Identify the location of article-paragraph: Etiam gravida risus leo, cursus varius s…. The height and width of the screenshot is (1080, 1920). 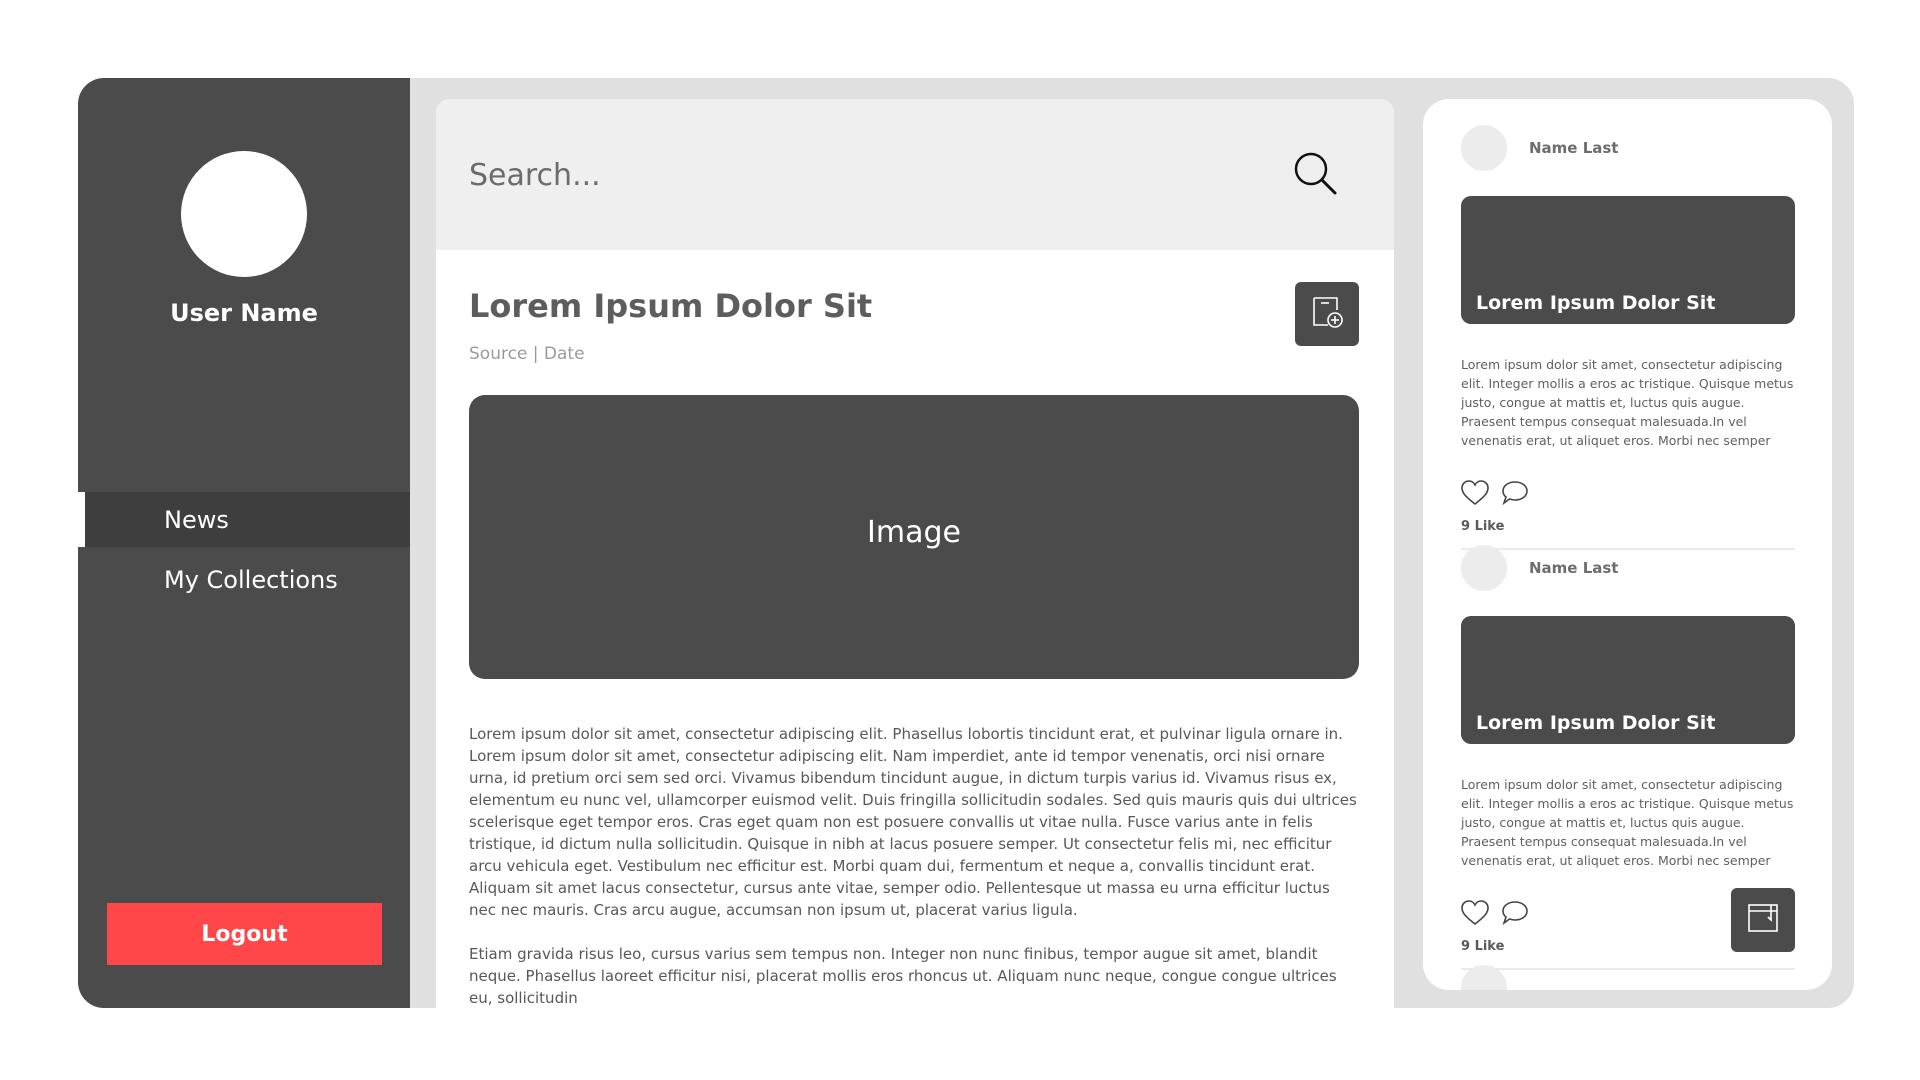
(903, 976).